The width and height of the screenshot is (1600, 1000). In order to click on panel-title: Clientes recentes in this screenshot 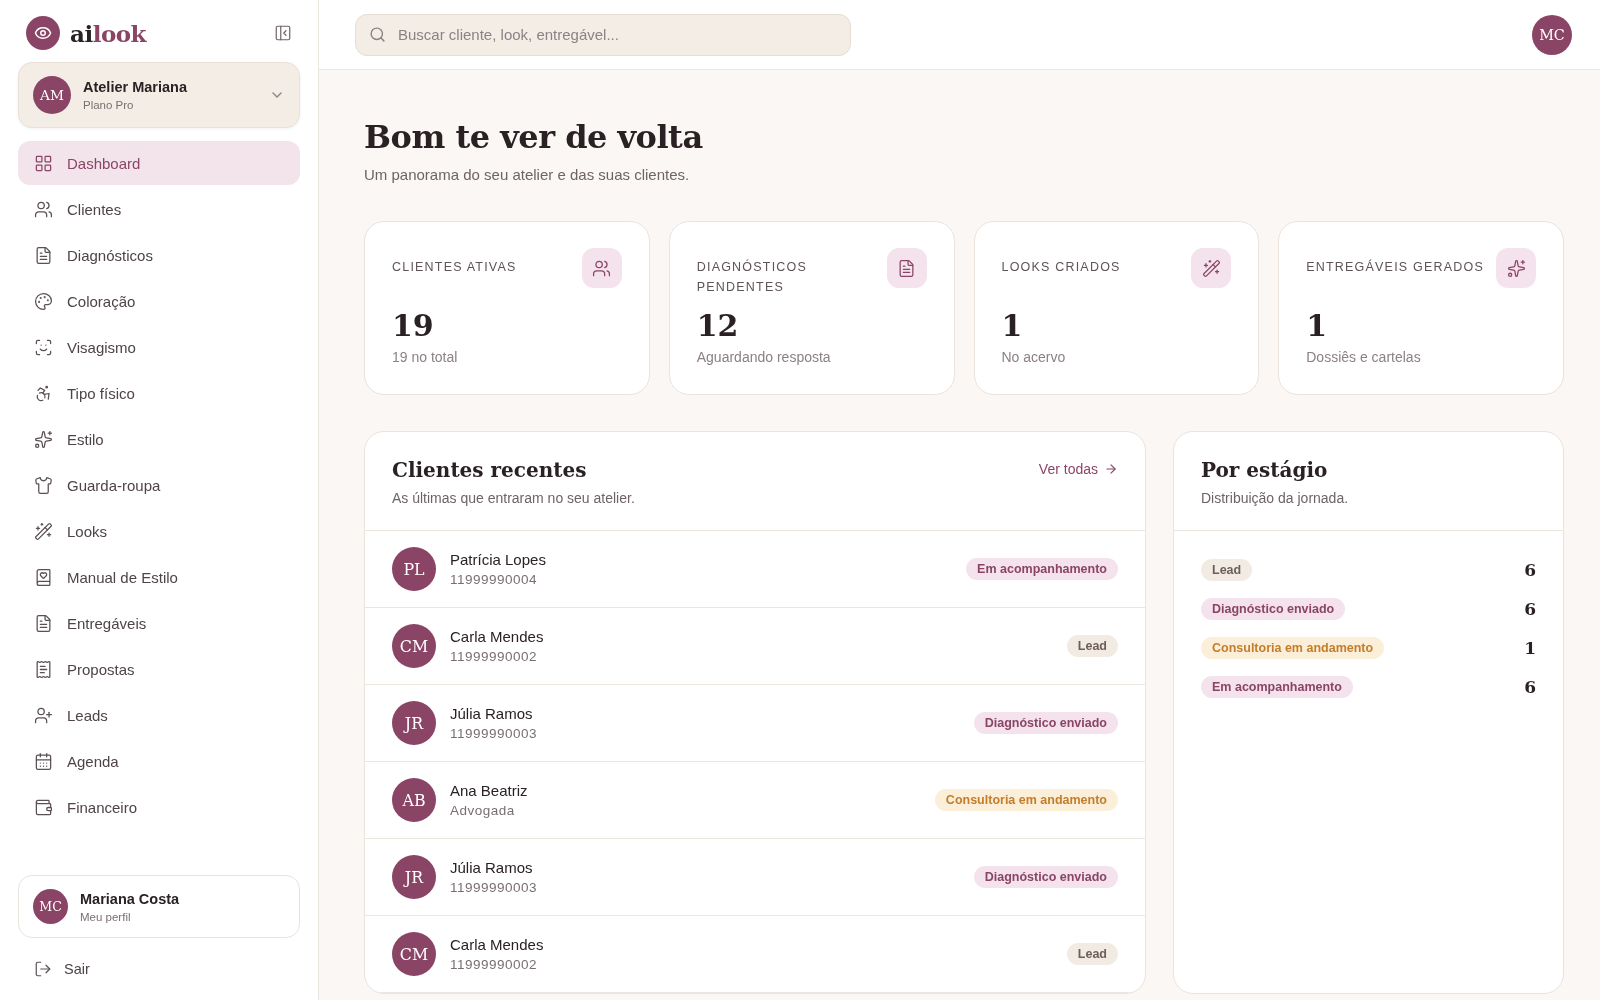, I will do `click(490, 470)`.